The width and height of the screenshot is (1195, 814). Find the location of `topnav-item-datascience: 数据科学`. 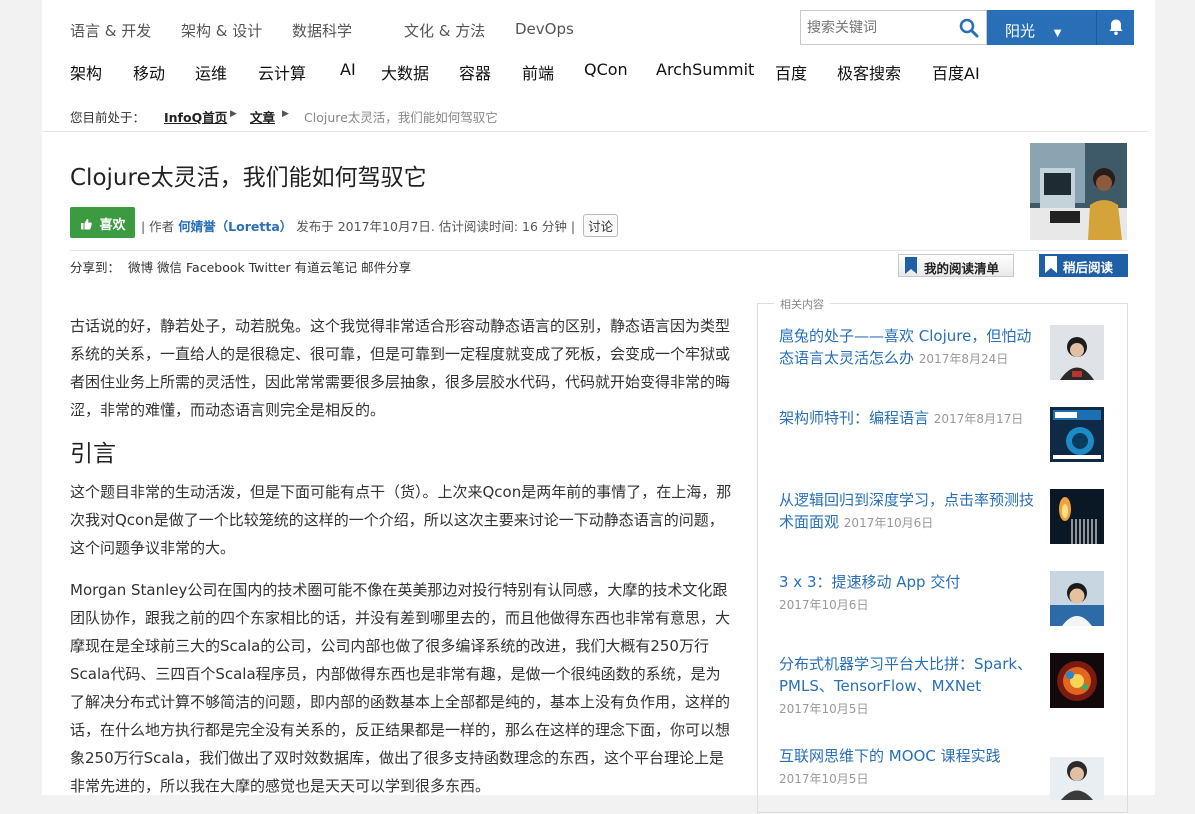

topnav-item-datascience: 数据科学 is located at coordinates (322, 30).